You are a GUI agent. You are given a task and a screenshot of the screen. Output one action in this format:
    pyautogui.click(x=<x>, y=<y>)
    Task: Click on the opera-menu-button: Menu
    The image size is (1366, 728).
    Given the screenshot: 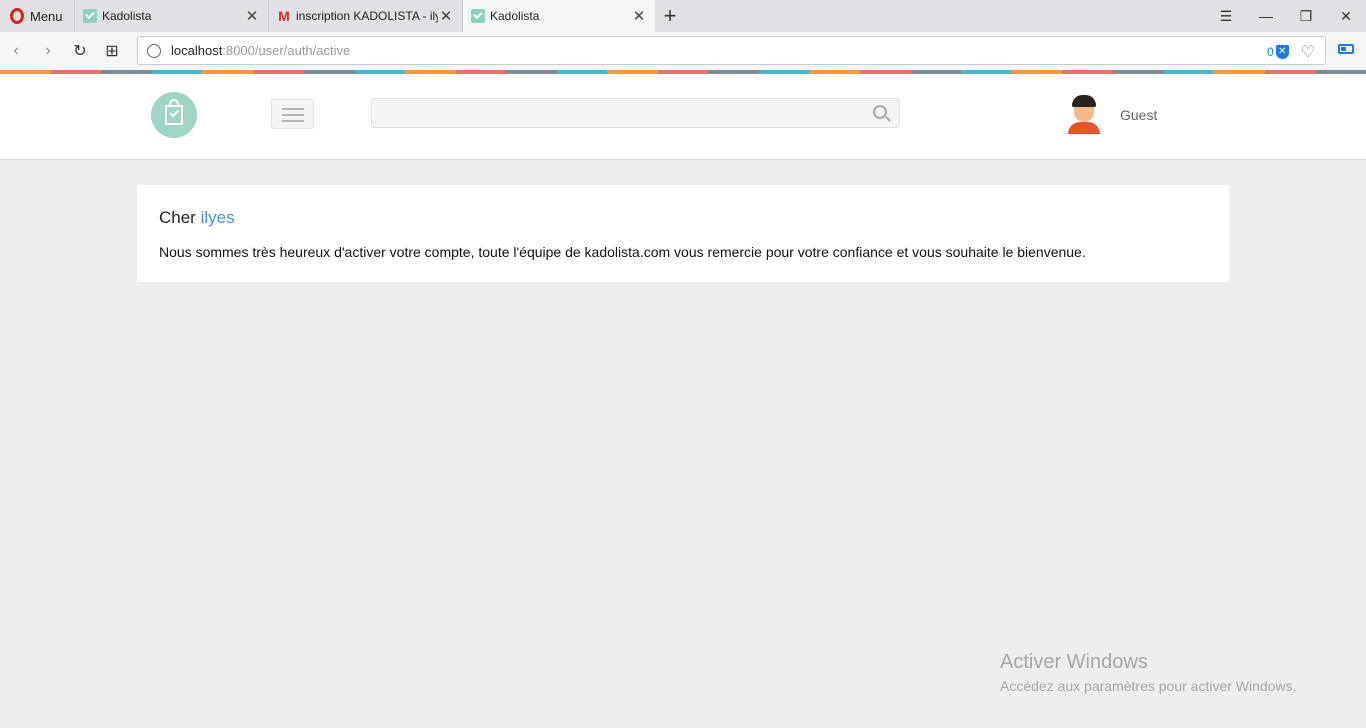 What is the action you would take?
    pyautogui.click(x=37, y=16)
    